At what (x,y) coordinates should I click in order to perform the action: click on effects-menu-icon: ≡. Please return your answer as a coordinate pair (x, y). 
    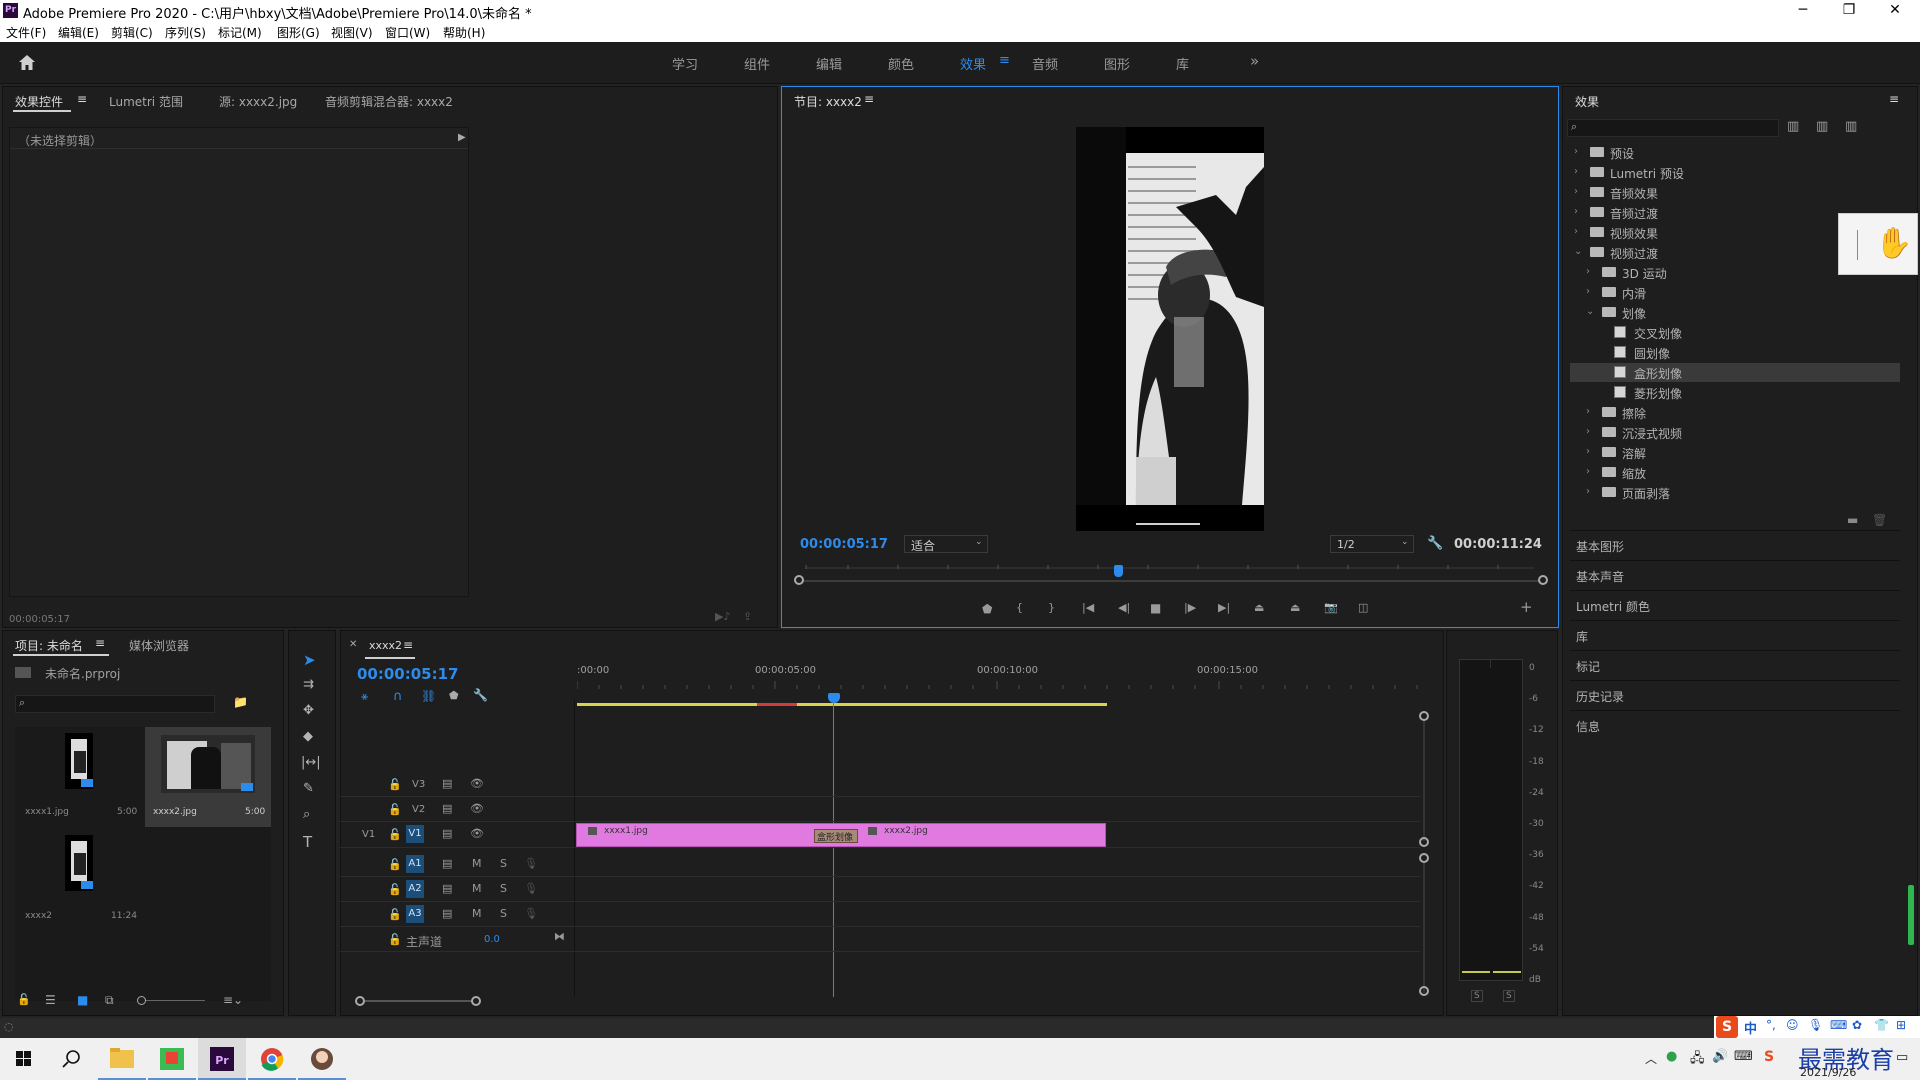
    Looking at the image, I should click on (1894, 99).